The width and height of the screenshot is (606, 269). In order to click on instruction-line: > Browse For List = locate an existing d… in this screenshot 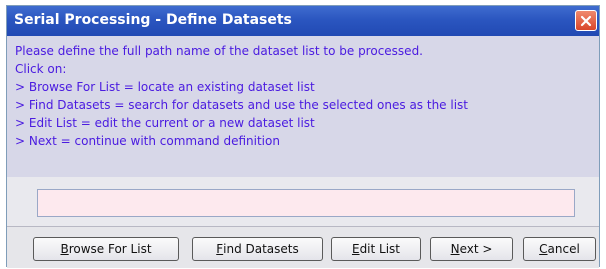, I will do `click(165, 87)`.